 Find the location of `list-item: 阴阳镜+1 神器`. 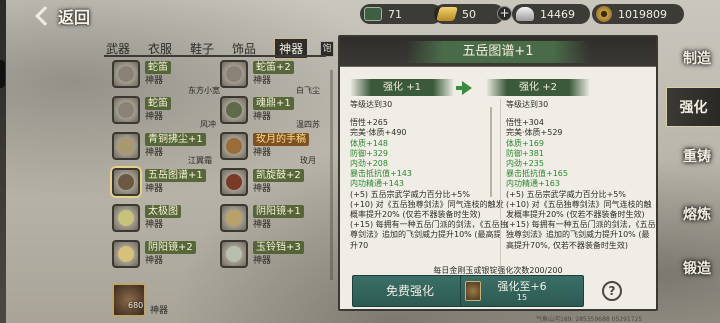

list-item: 阴阳镜+1 神器 is located at coordinates (262, 218).